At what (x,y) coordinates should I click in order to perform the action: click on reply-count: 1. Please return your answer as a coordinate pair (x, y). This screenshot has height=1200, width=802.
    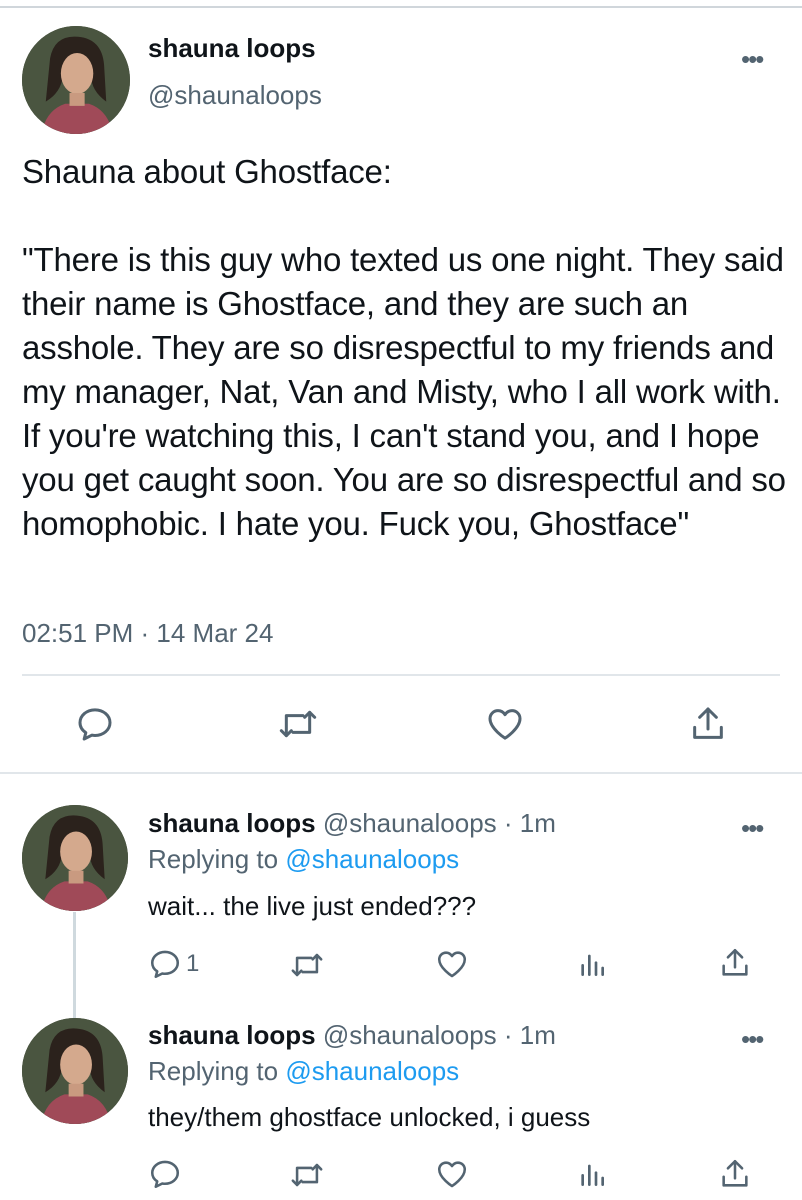
    Looking at the image, I should click on (193, 963).